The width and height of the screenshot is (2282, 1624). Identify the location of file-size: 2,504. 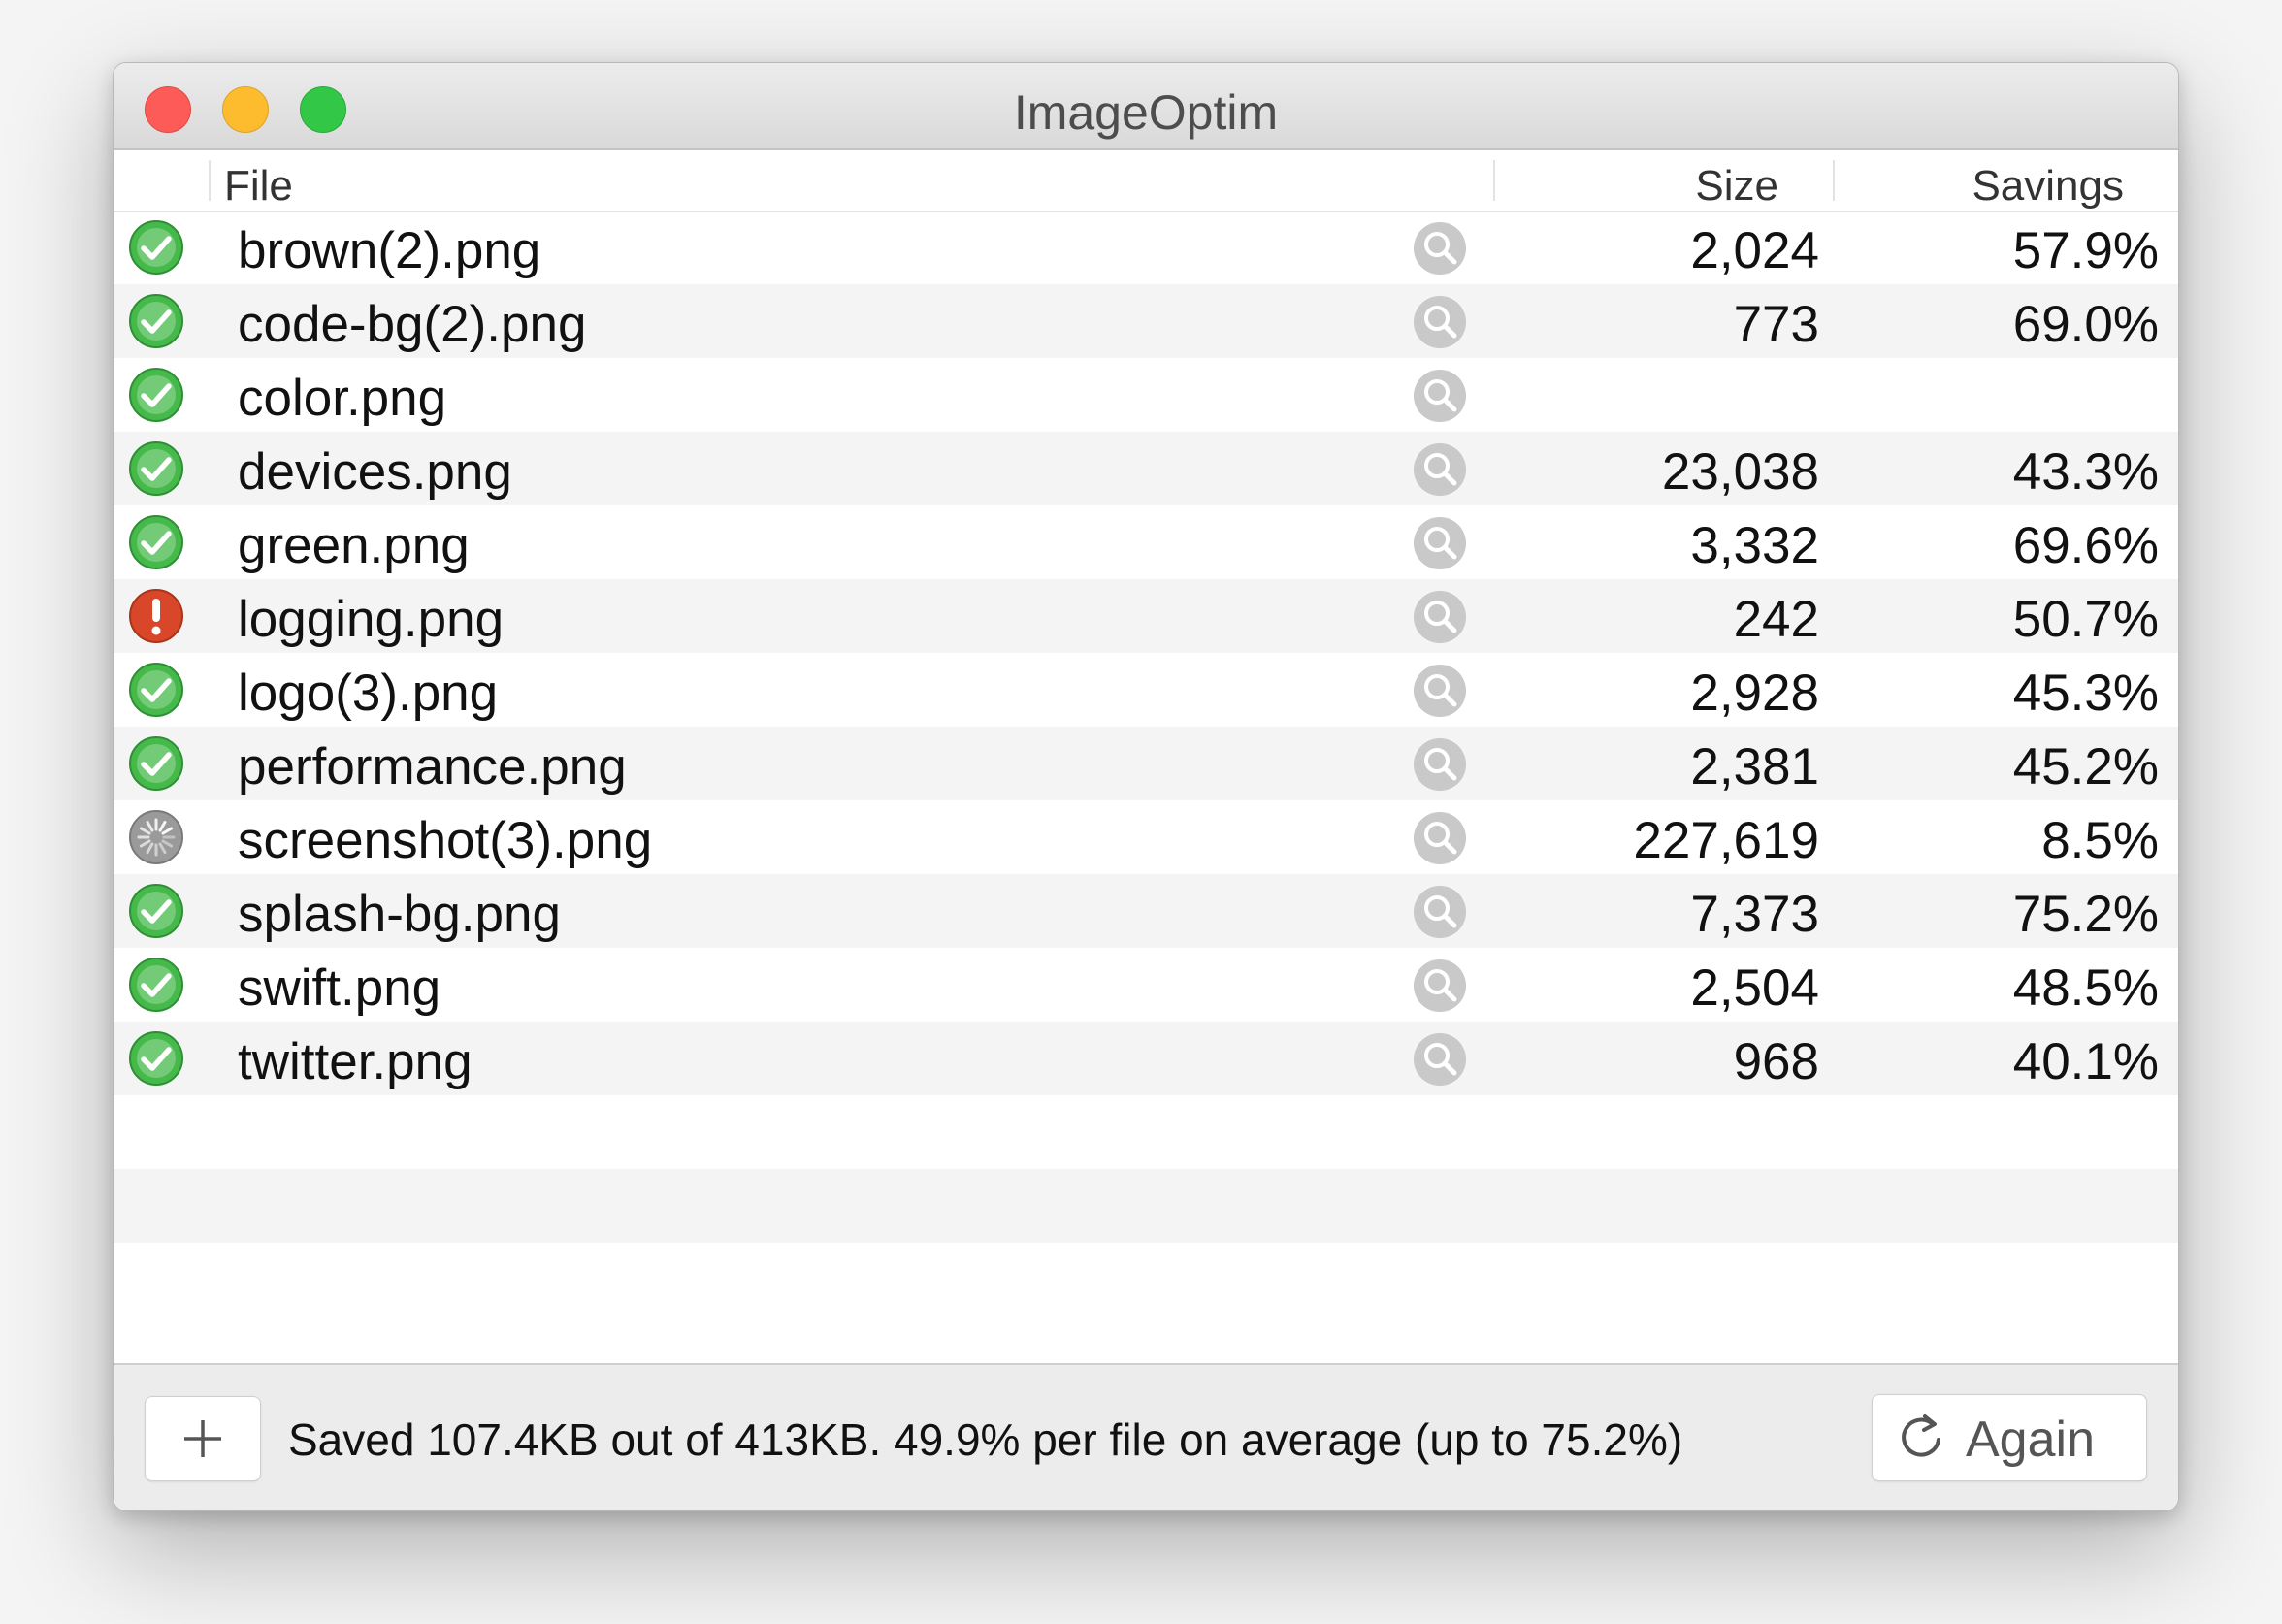
(1754, 988).